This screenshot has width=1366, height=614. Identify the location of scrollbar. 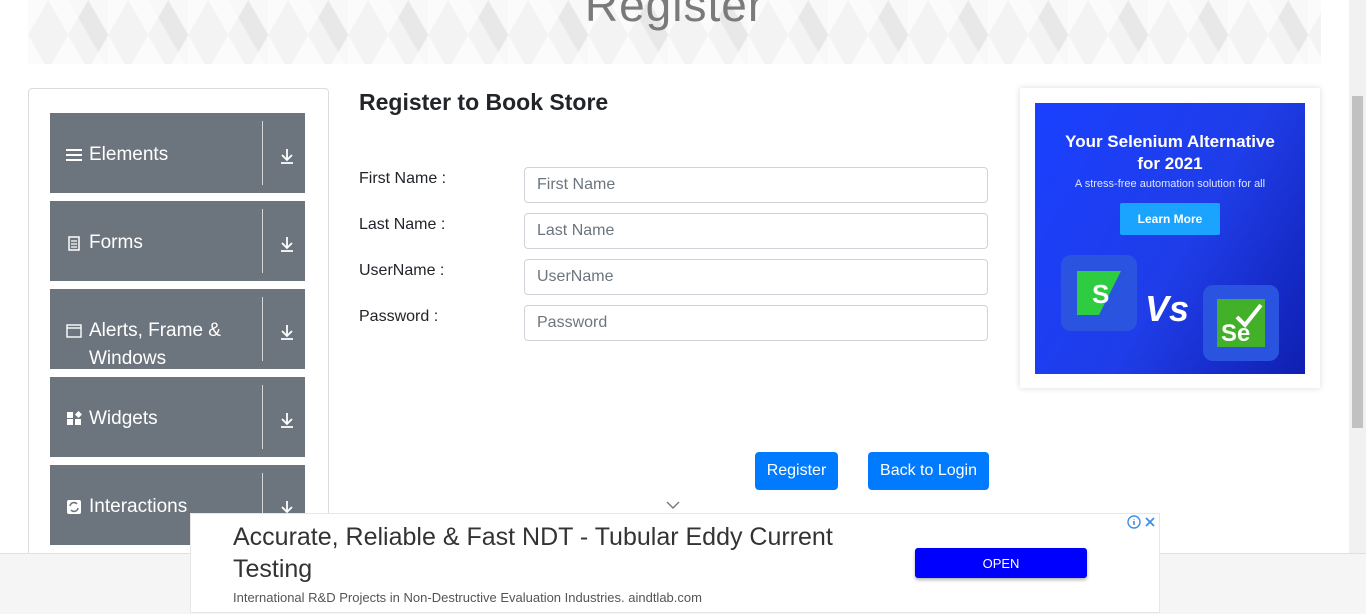
(1357, 276).